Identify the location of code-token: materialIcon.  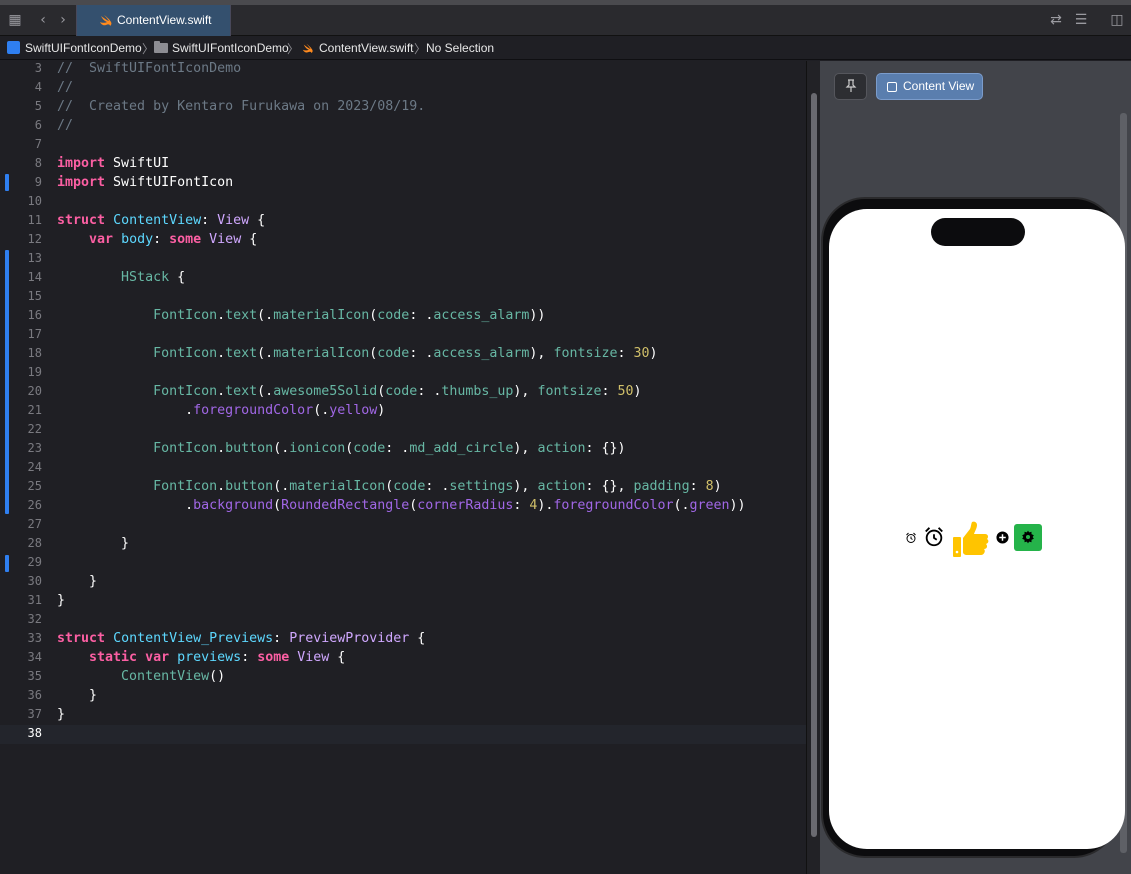
(321, 353).